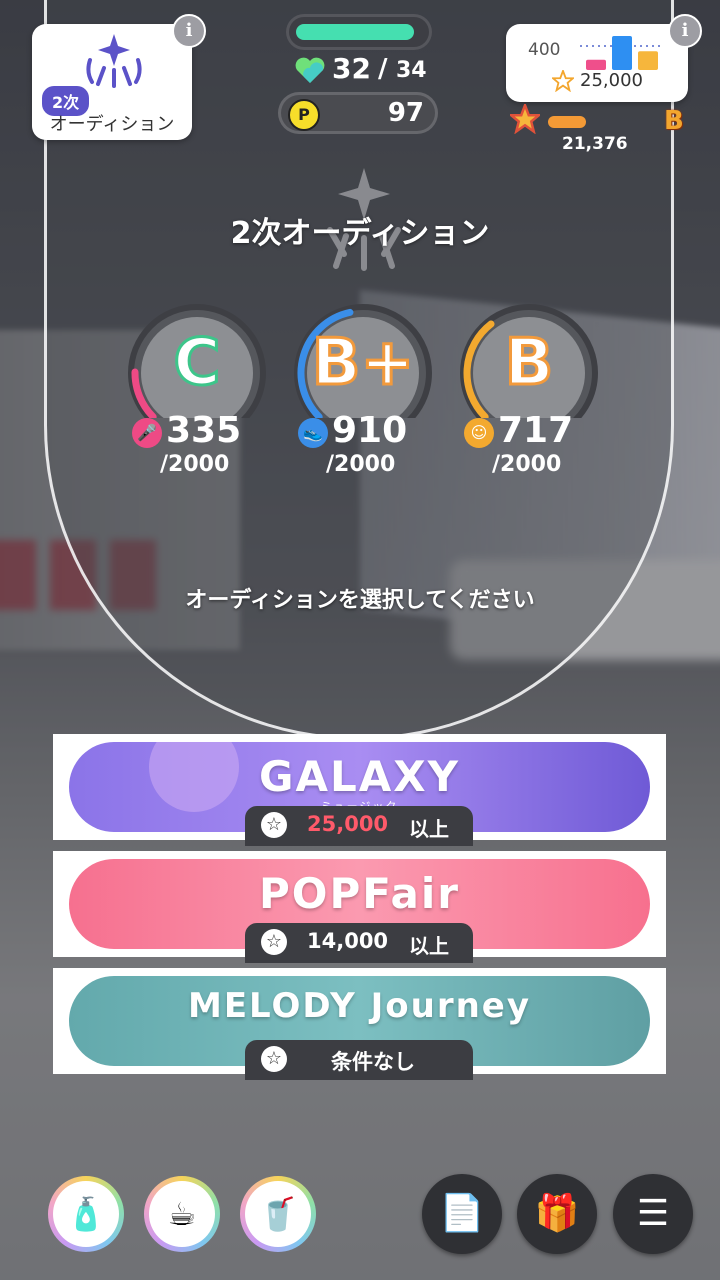 This screenshot has height=1280, width=720. Describe the element at coordinates (112, 124) in the screenshot. I see `audition-label: オーディション` at that location.